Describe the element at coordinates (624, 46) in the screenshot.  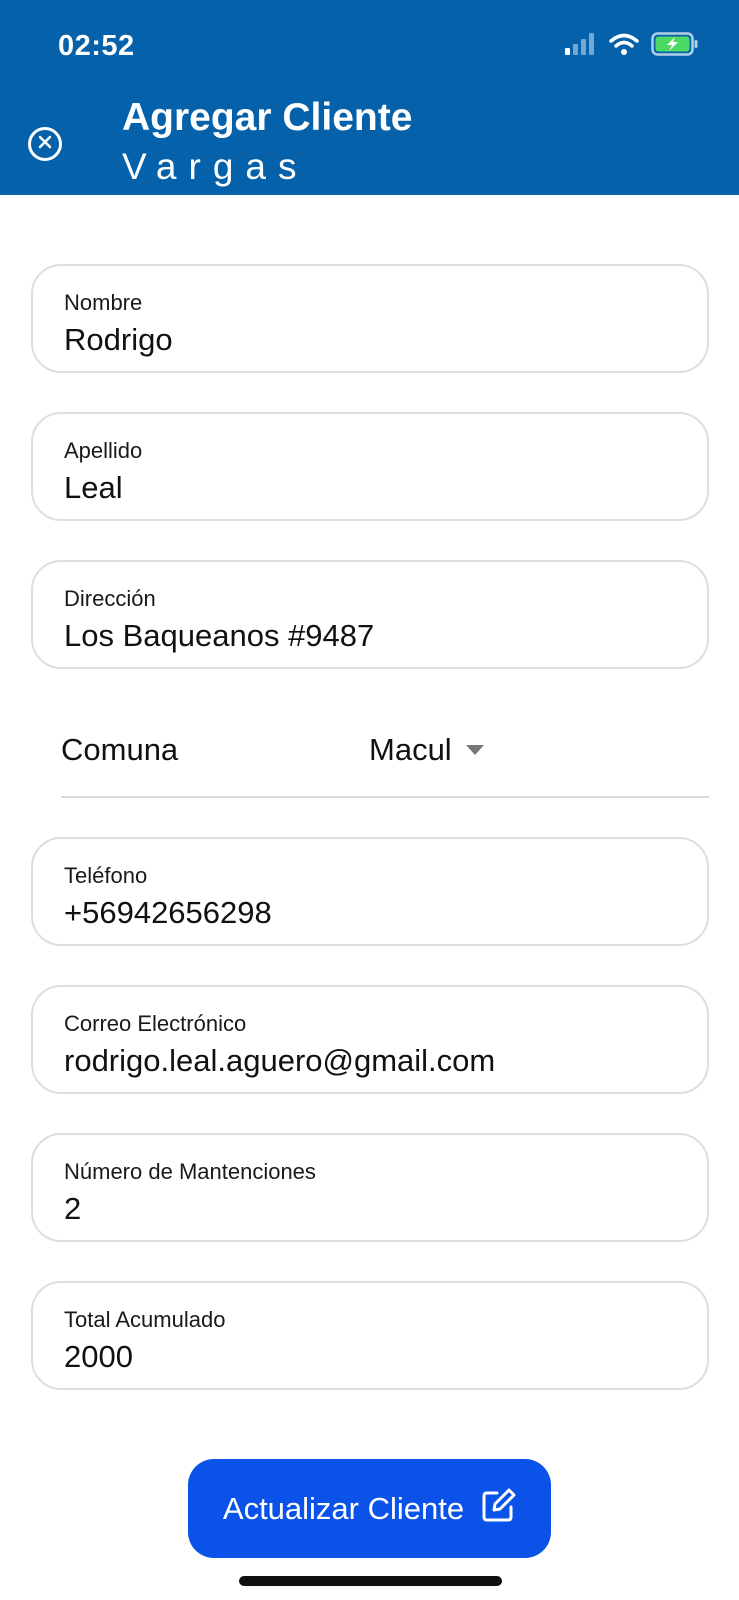
I see `wifi-icon` at that location.